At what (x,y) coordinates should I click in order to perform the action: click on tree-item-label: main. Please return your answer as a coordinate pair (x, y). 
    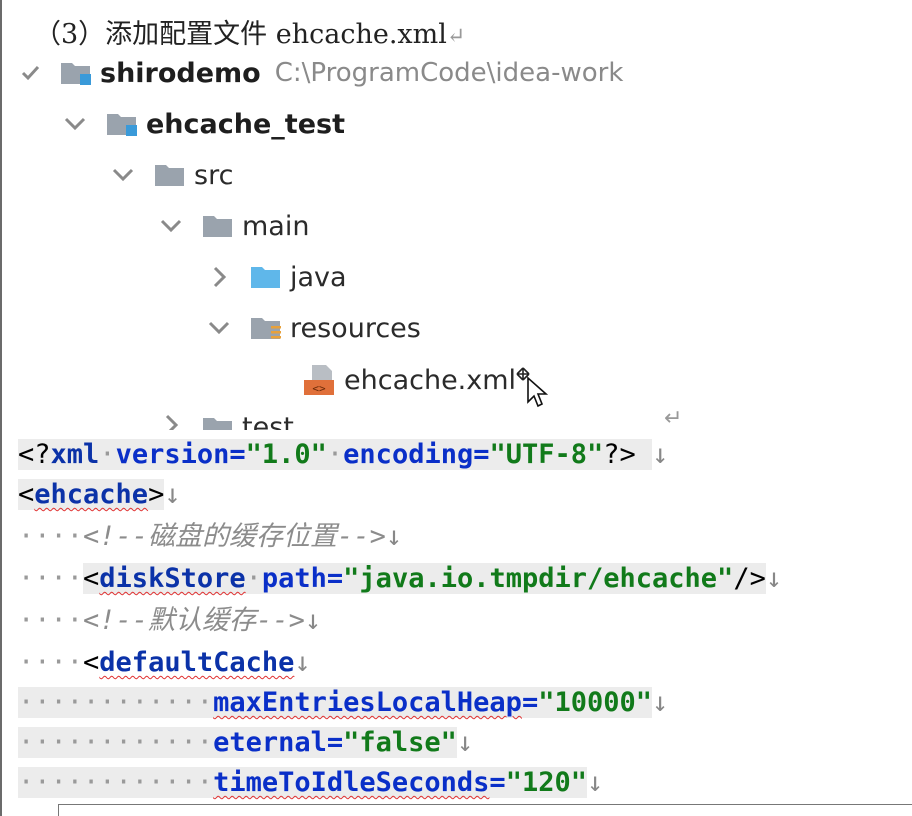
    Looking at the image, I should click on (276, 226).